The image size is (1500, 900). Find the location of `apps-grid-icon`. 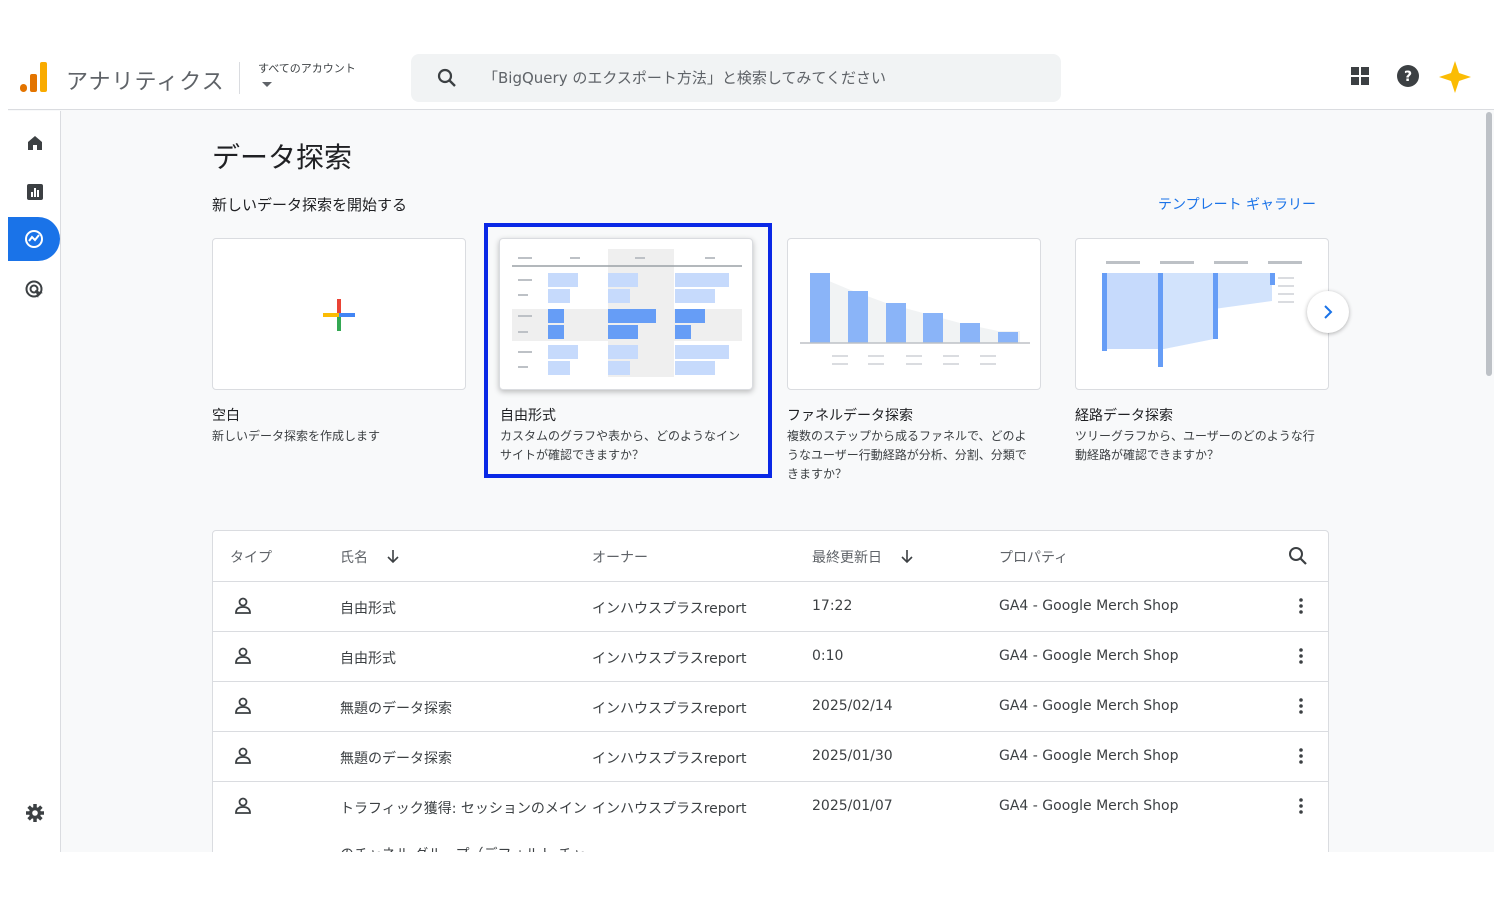

apps-grid-icon is located at coordinates (1360, 76).